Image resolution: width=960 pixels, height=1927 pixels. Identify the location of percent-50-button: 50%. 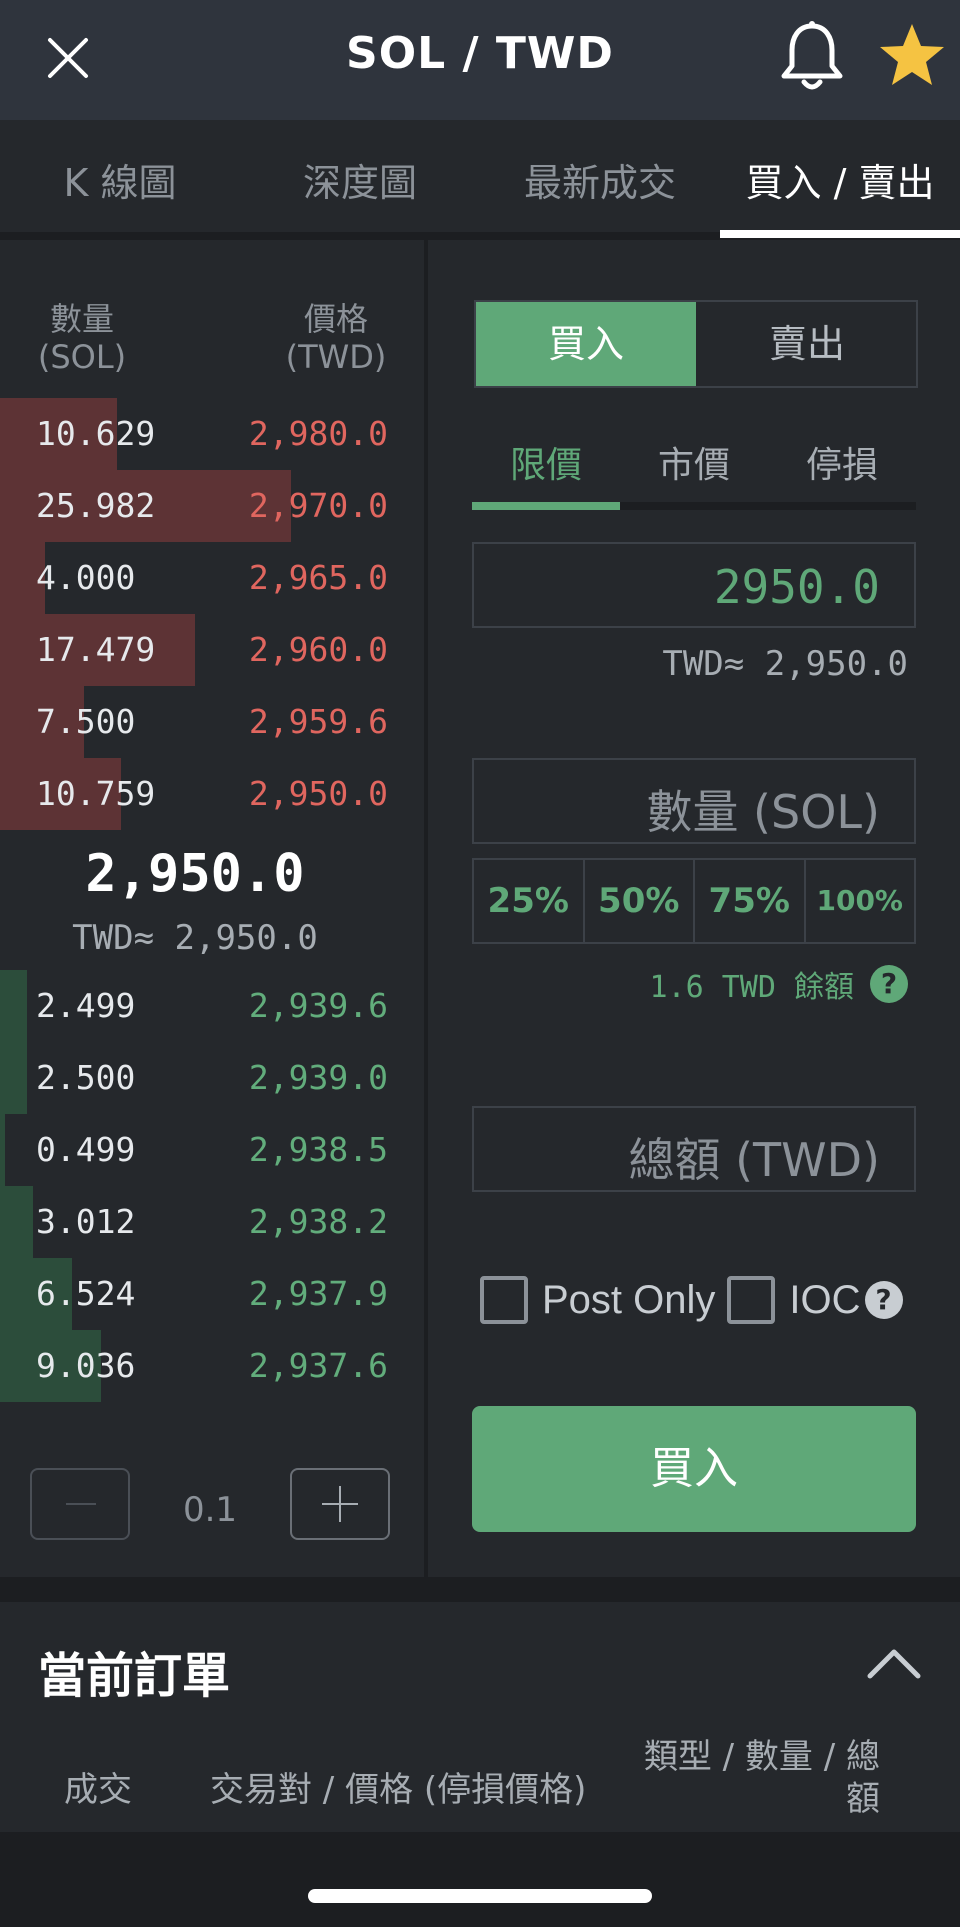
(640, 901).